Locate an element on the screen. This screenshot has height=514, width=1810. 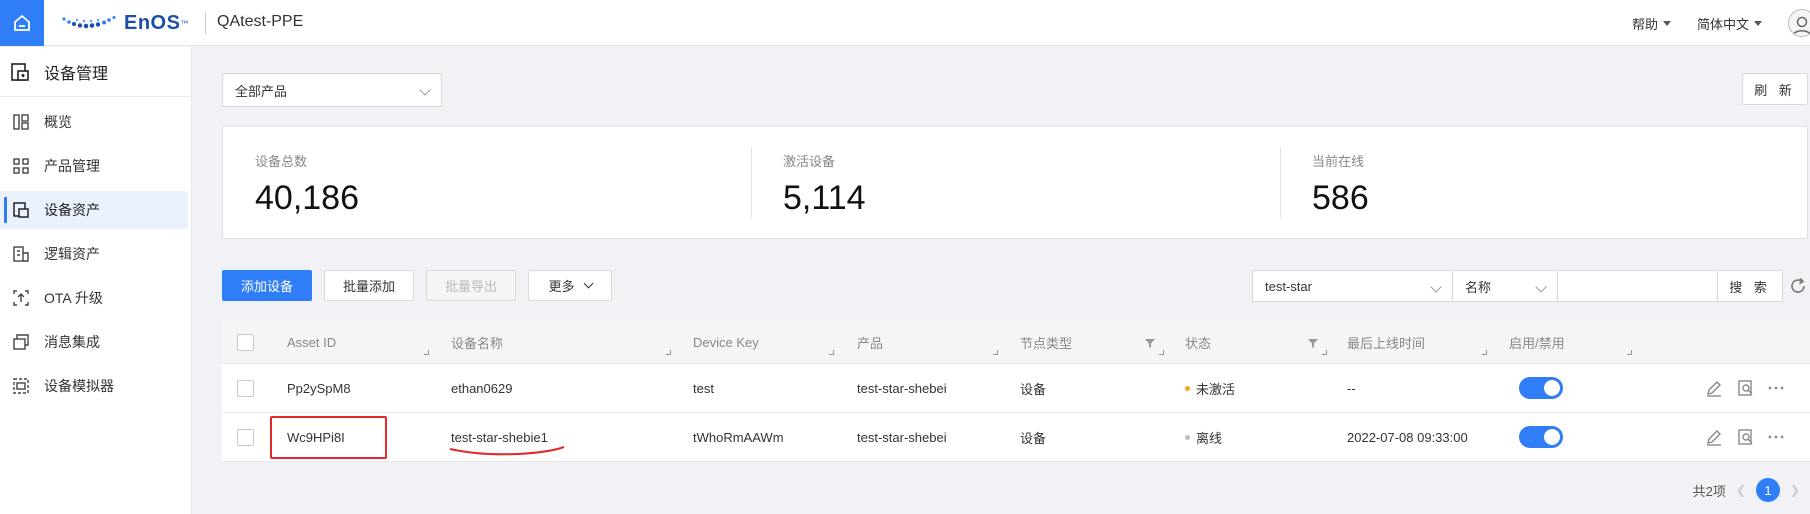
more-label: 更多 is located at coordinates (561, 286).